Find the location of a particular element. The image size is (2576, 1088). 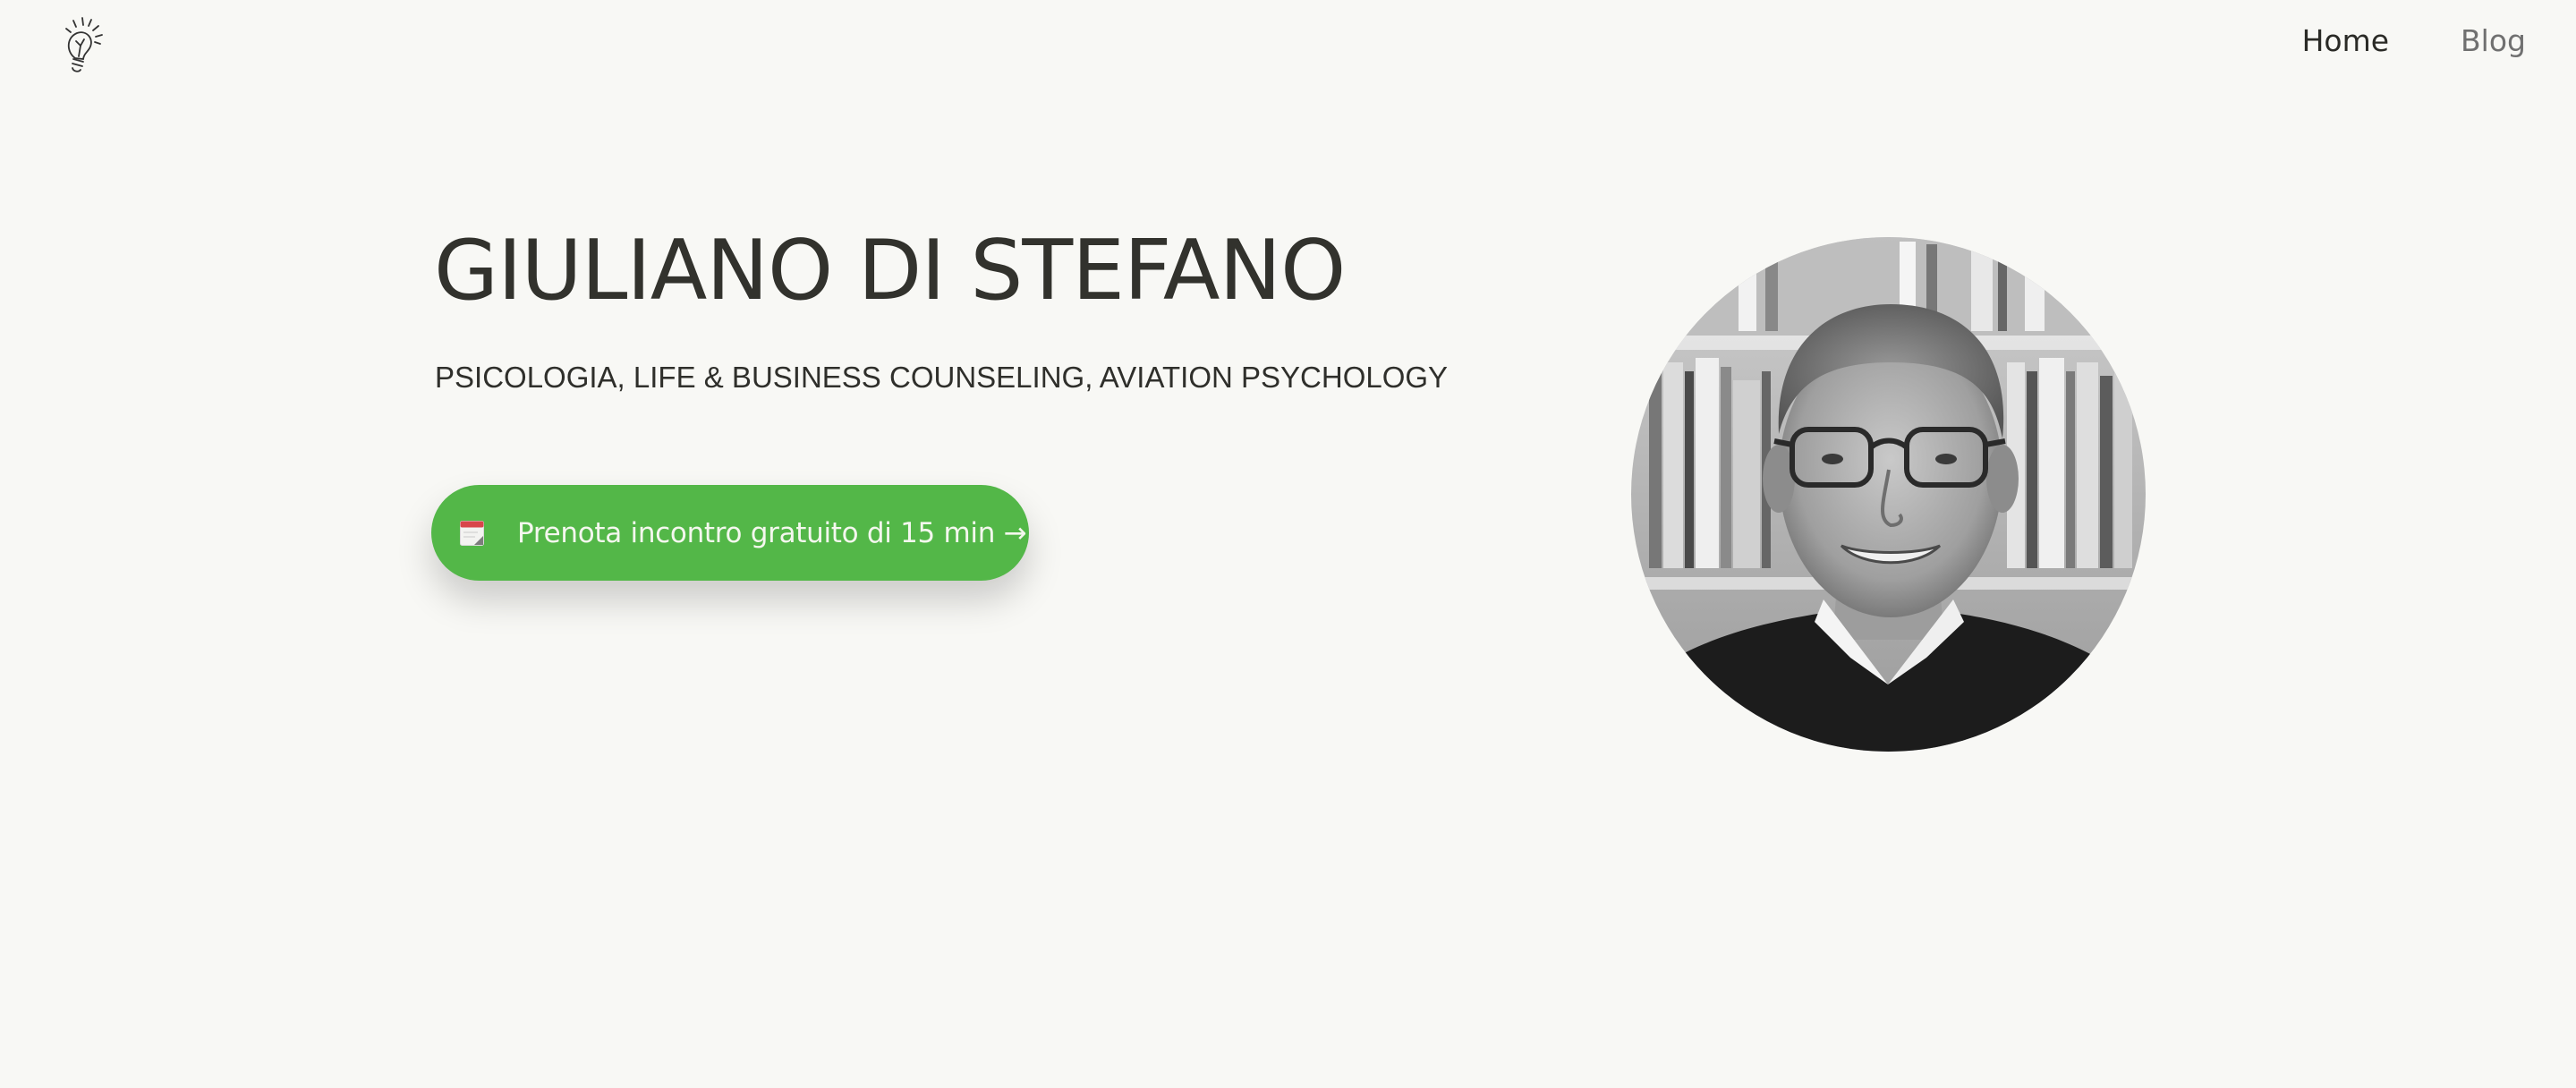

nav-home: Home is located at coordinates (2345, 40).